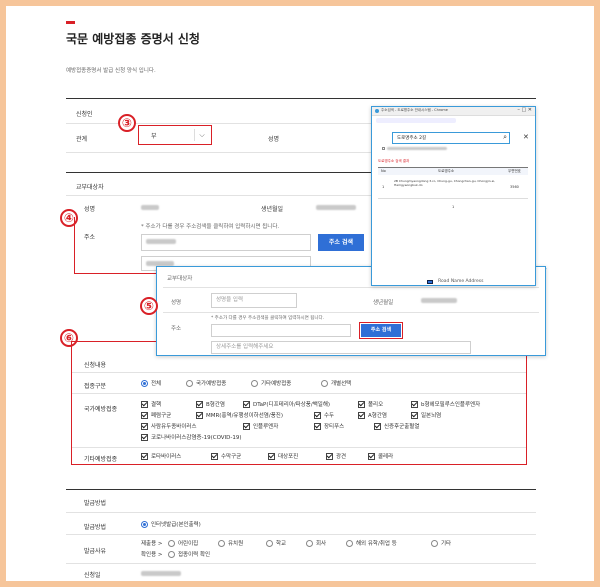  I want to click on vaccine-checkbox: 수막구균, so click(226, 457).